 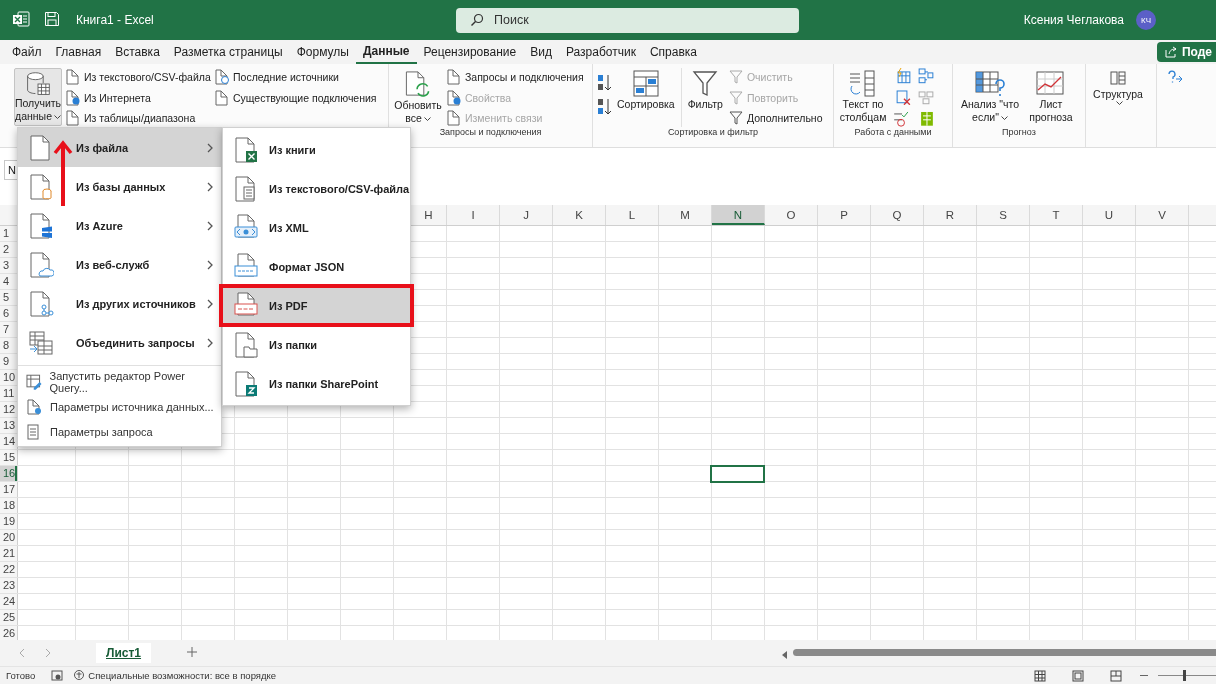 I want to click on column-header: Q, so click(x=897, y=215).